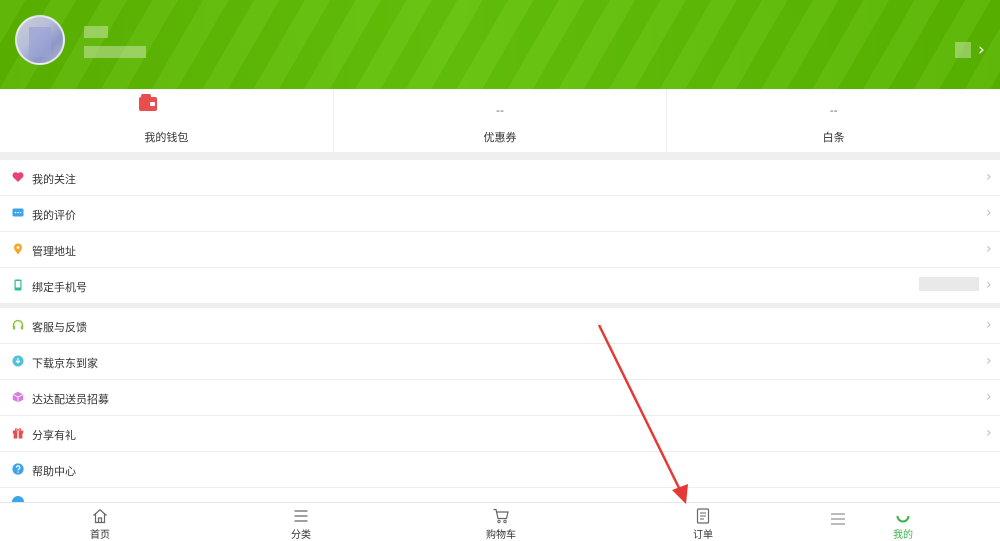 The height and width of the screenshot is (541, 1000). I want to click on tab-cart: 购物车, so click(501, 522).